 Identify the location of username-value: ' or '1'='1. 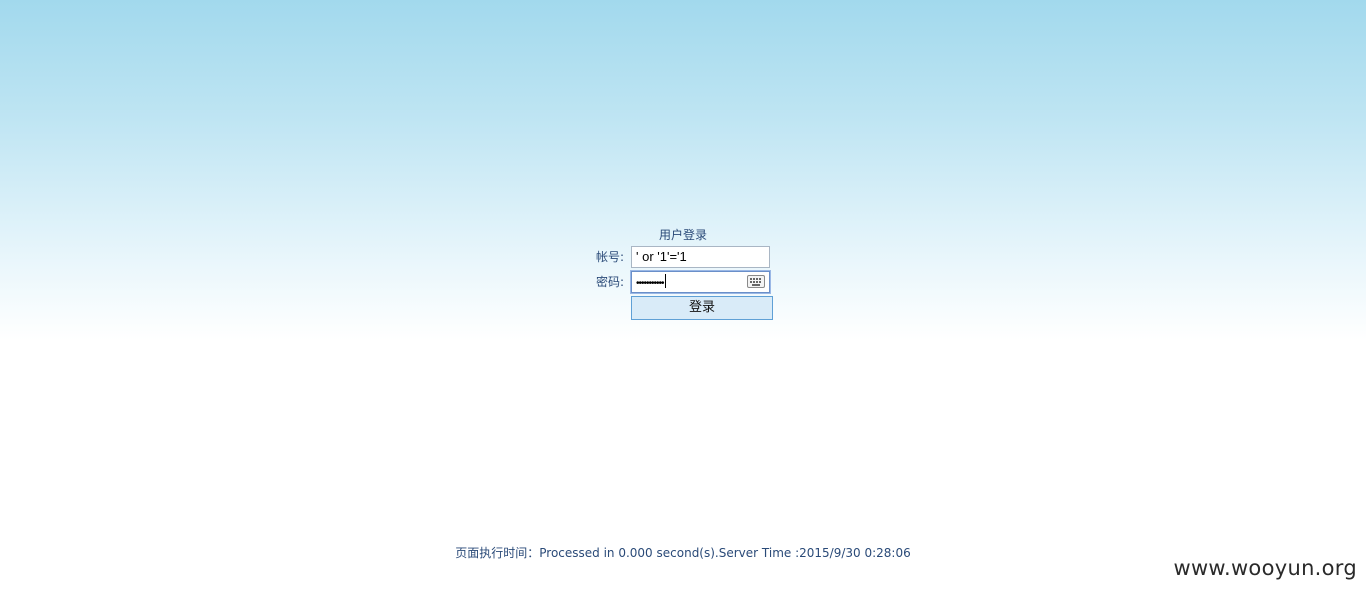
(661, 256).